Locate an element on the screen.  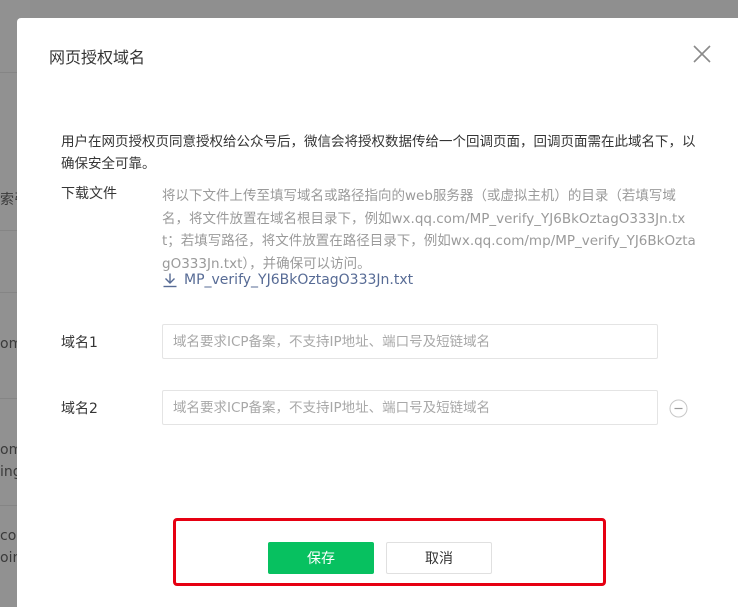
background-text: 索引 is located at coordinates (9, 200).